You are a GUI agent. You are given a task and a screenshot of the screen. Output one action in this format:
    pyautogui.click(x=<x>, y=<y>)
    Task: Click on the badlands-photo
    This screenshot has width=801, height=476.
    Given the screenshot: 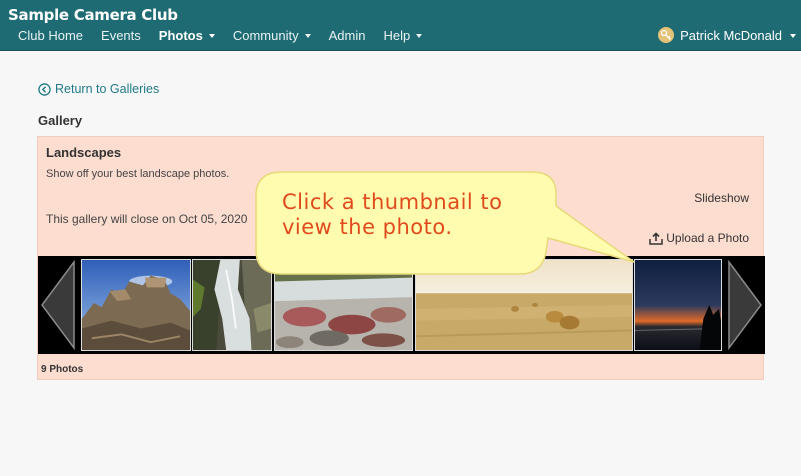 What is the action you would take?
    pyautogui.click(x=136, y=305)
    